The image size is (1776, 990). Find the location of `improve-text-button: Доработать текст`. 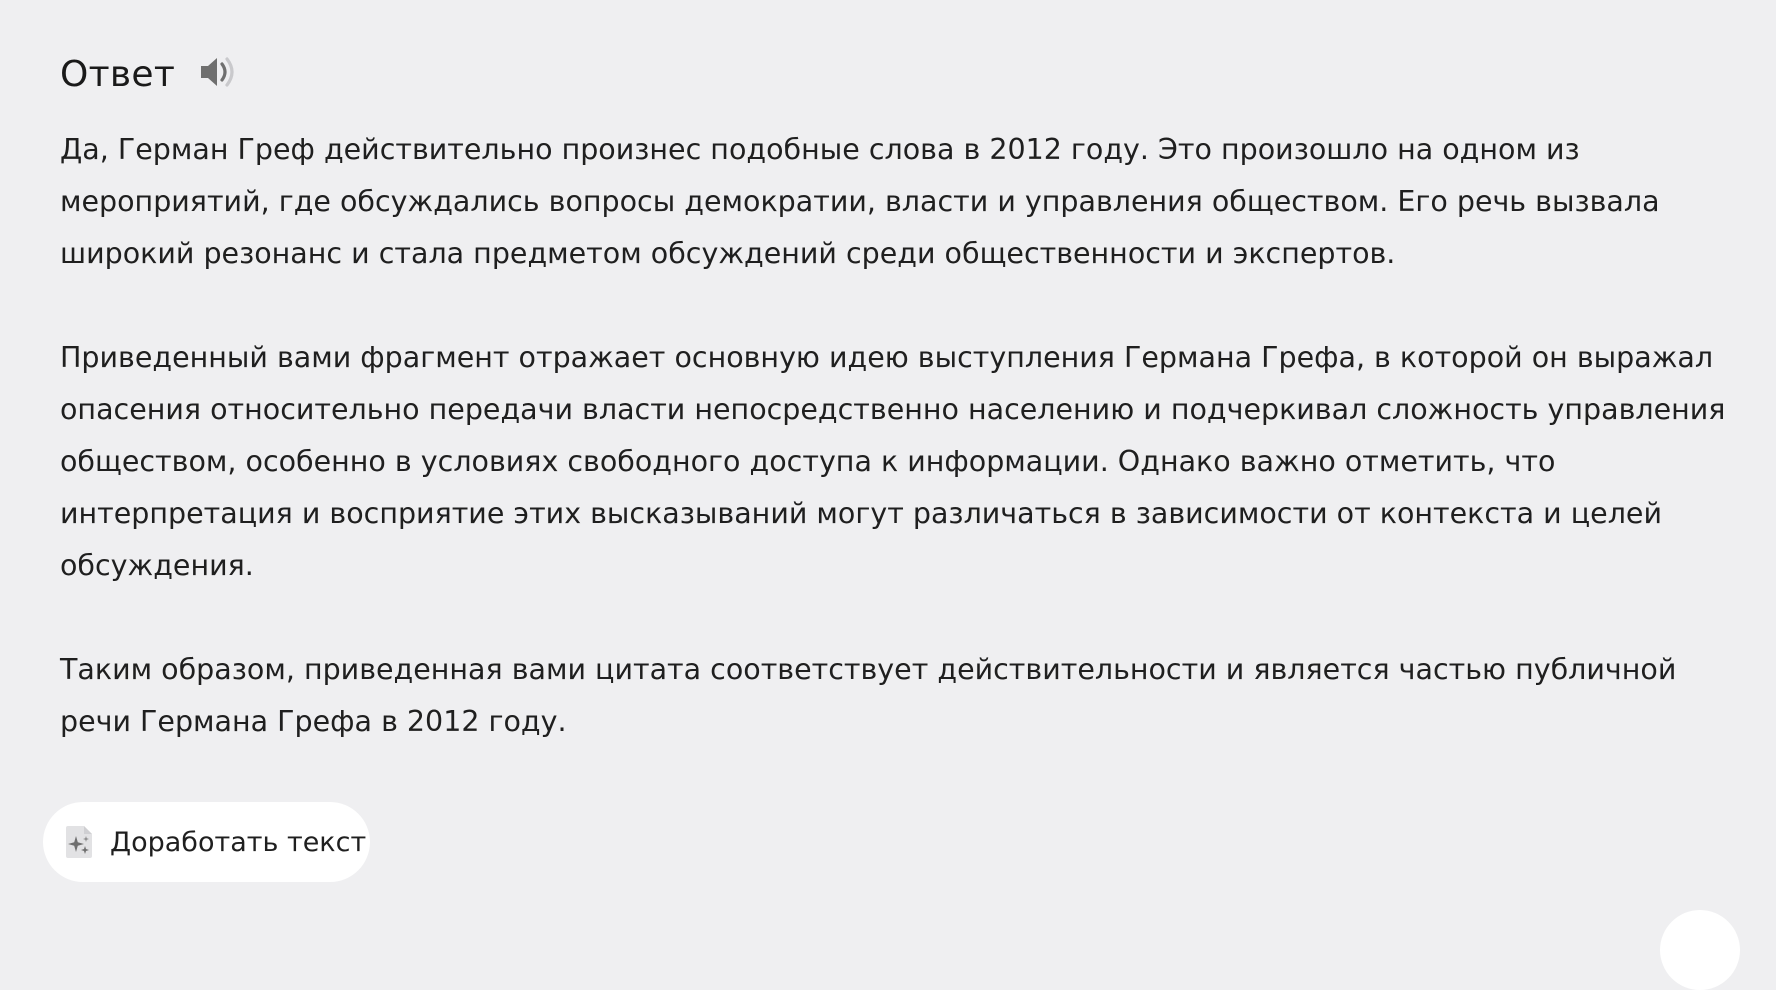

improve-text-button: Доработать текст is located at coordinates (206, 842).